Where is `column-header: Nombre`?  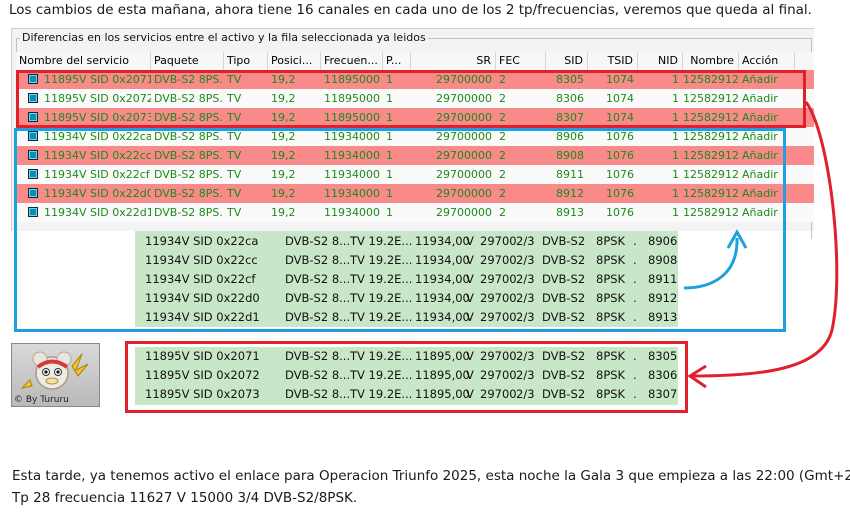 column-header: Nombre is located at coordinates (711, 61).